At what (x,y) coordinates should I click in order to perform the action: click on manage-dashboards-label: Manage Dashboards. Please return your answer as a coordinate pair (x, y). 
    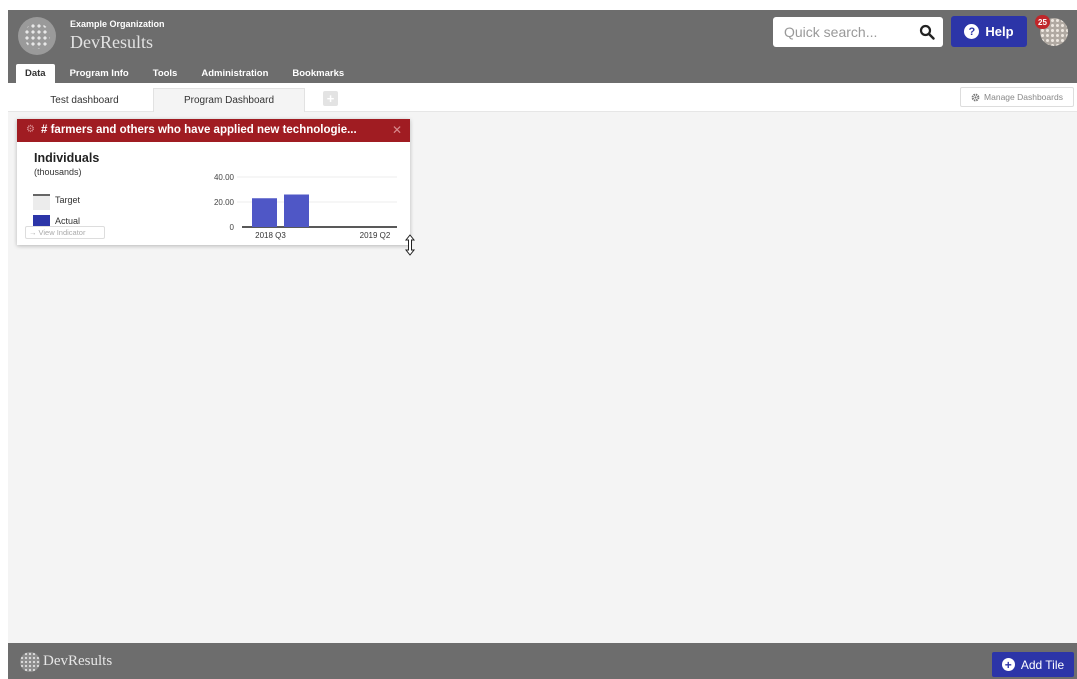
    Looking at the image, I should click on (1023, 97).